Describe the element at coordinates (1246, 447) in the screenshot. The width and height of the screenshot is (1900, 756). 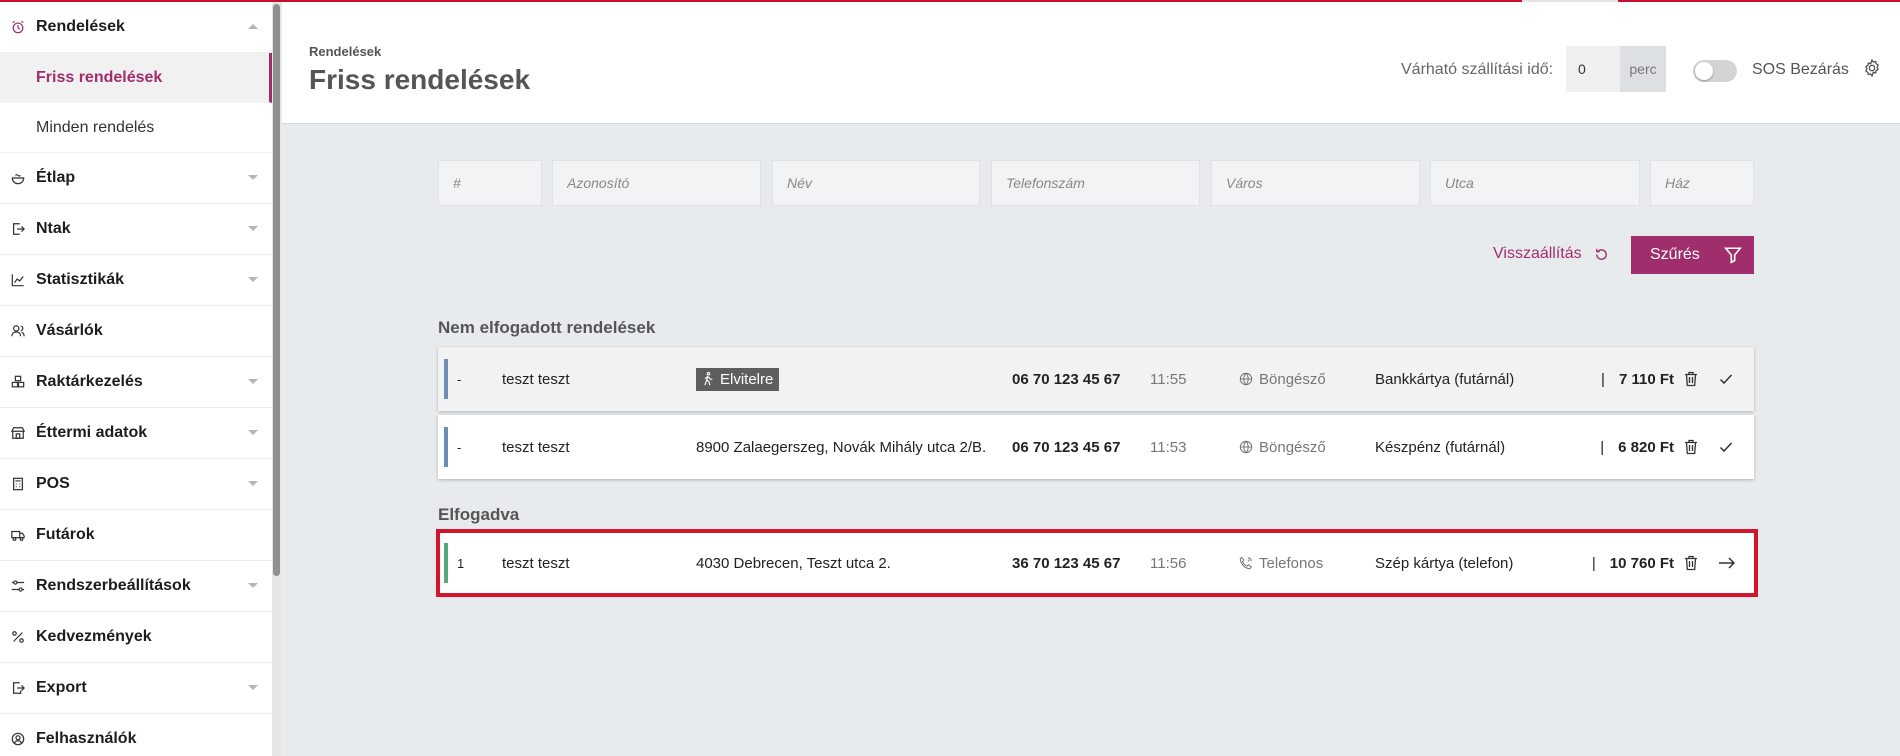
I see `globe-icon` at that location.